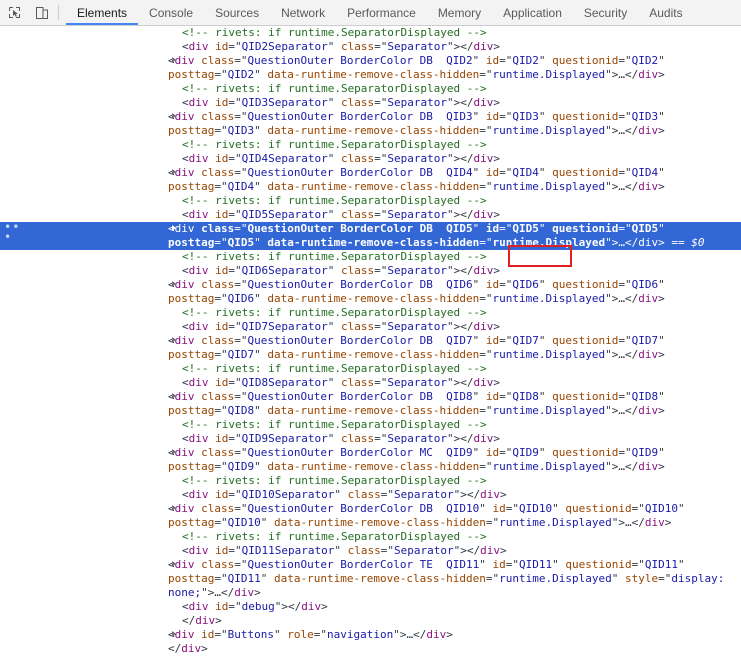 The image size is (741, 663). Describe the element at coordinates (360, 452) in the screenshot. I see `attr-value: QuestionOuter BorderColor MC QID9` at that location.